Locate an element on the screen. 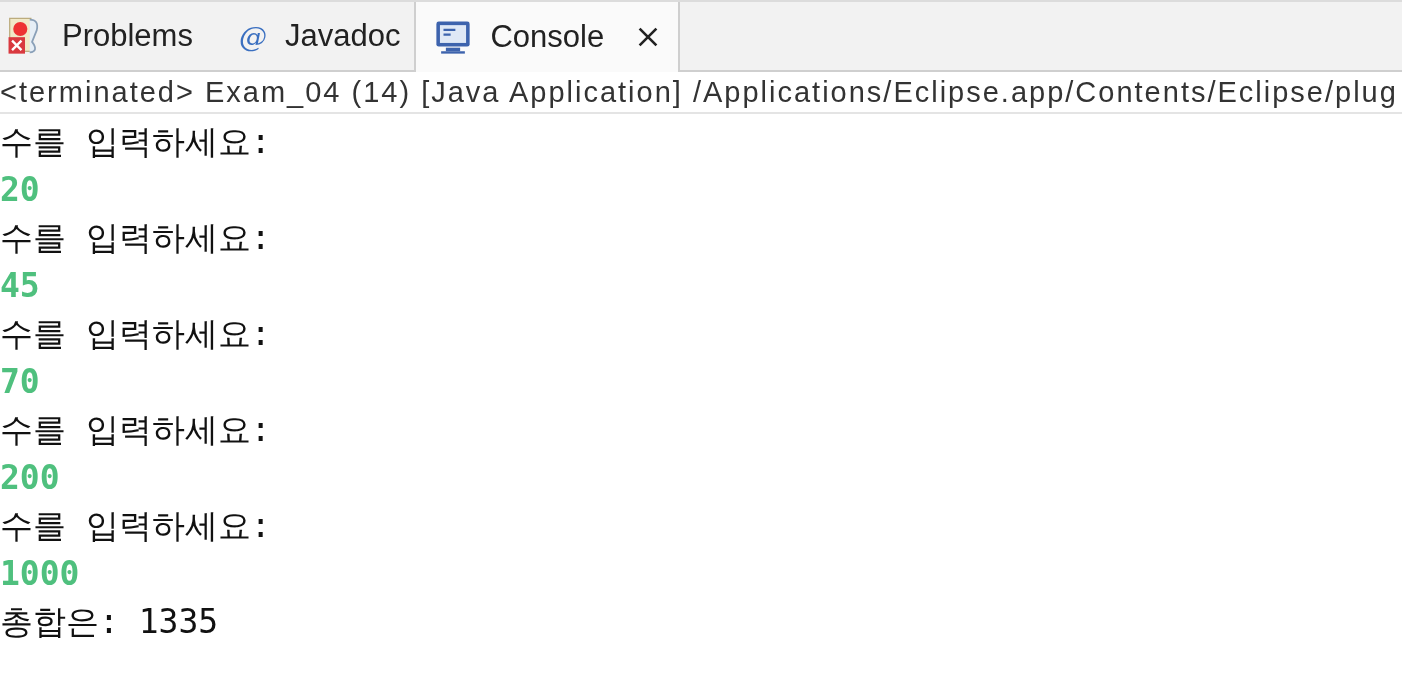 The image size is (1402, 694). console-line: 총합은: 1335 is located at coordinates (110, 622).